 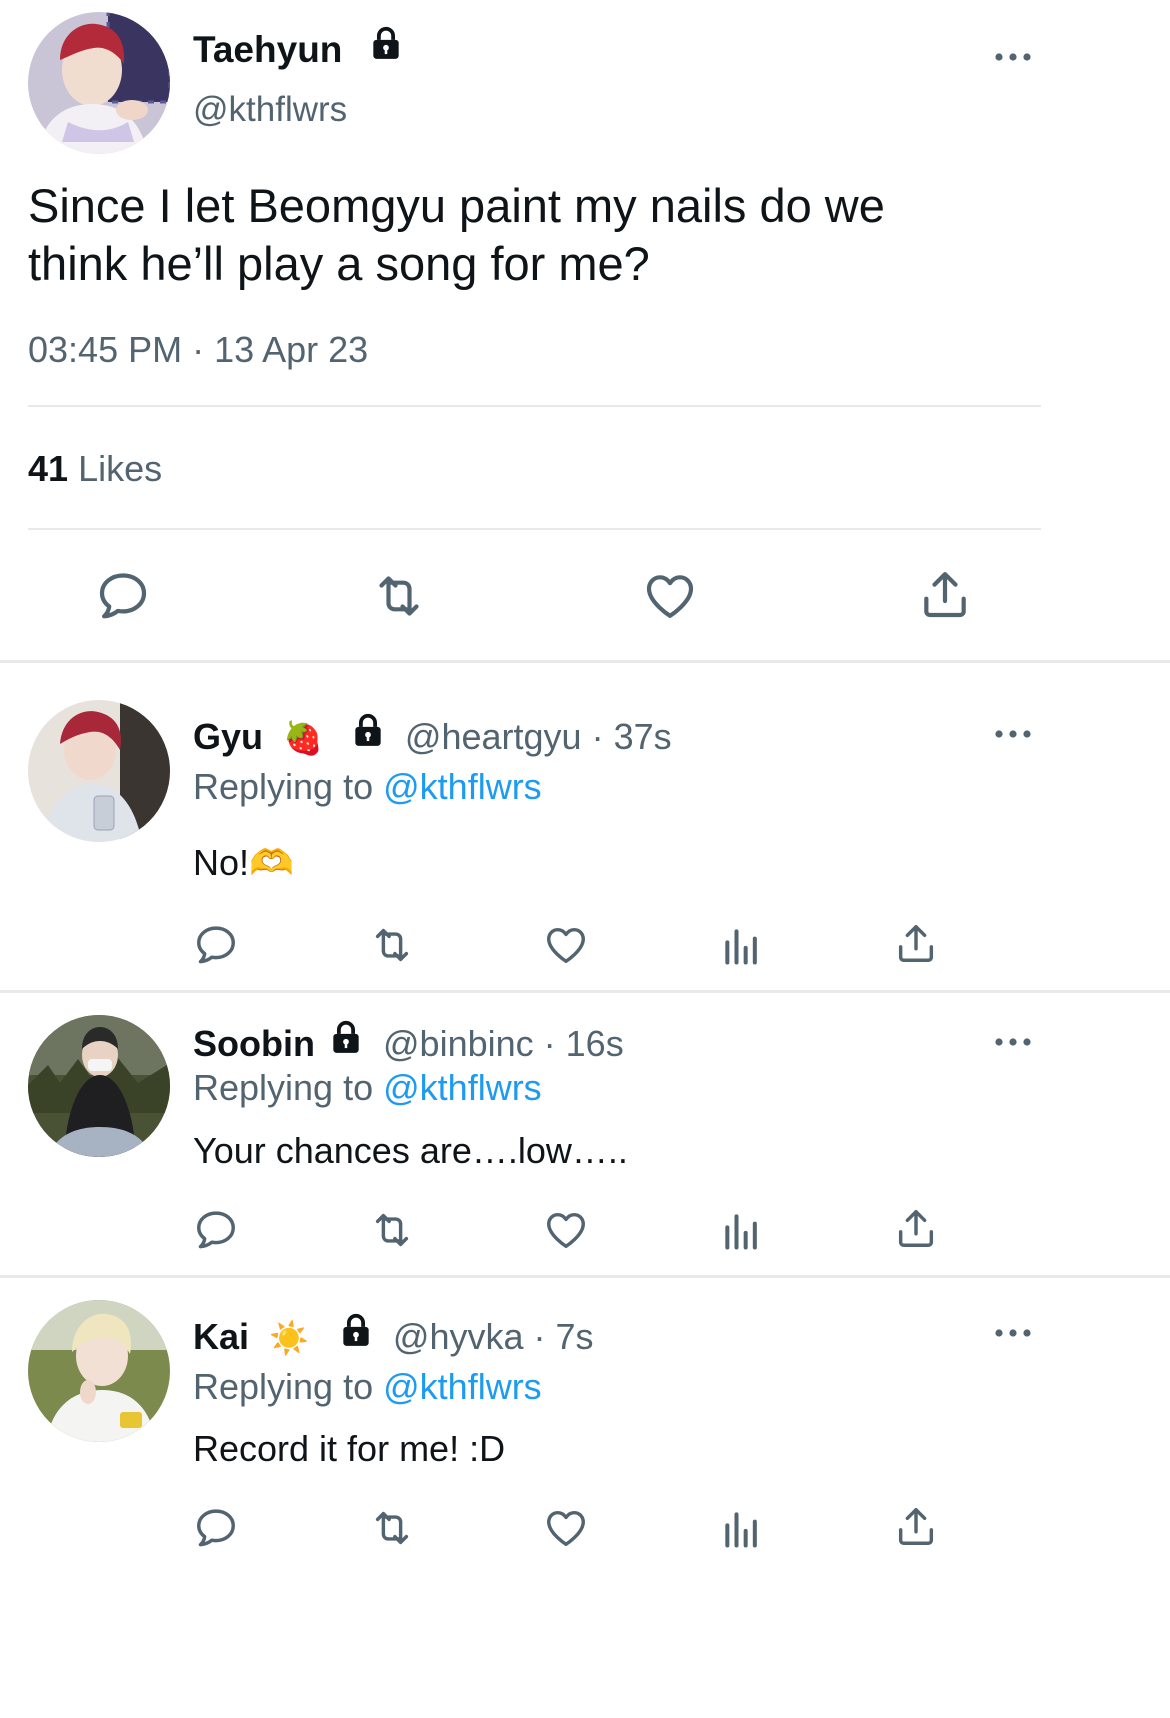 What do you see at coordinates (289, 1338) in the screenshot?
I see `sun-emoji-icon: ☀️` at bounding box center [289, 1338].